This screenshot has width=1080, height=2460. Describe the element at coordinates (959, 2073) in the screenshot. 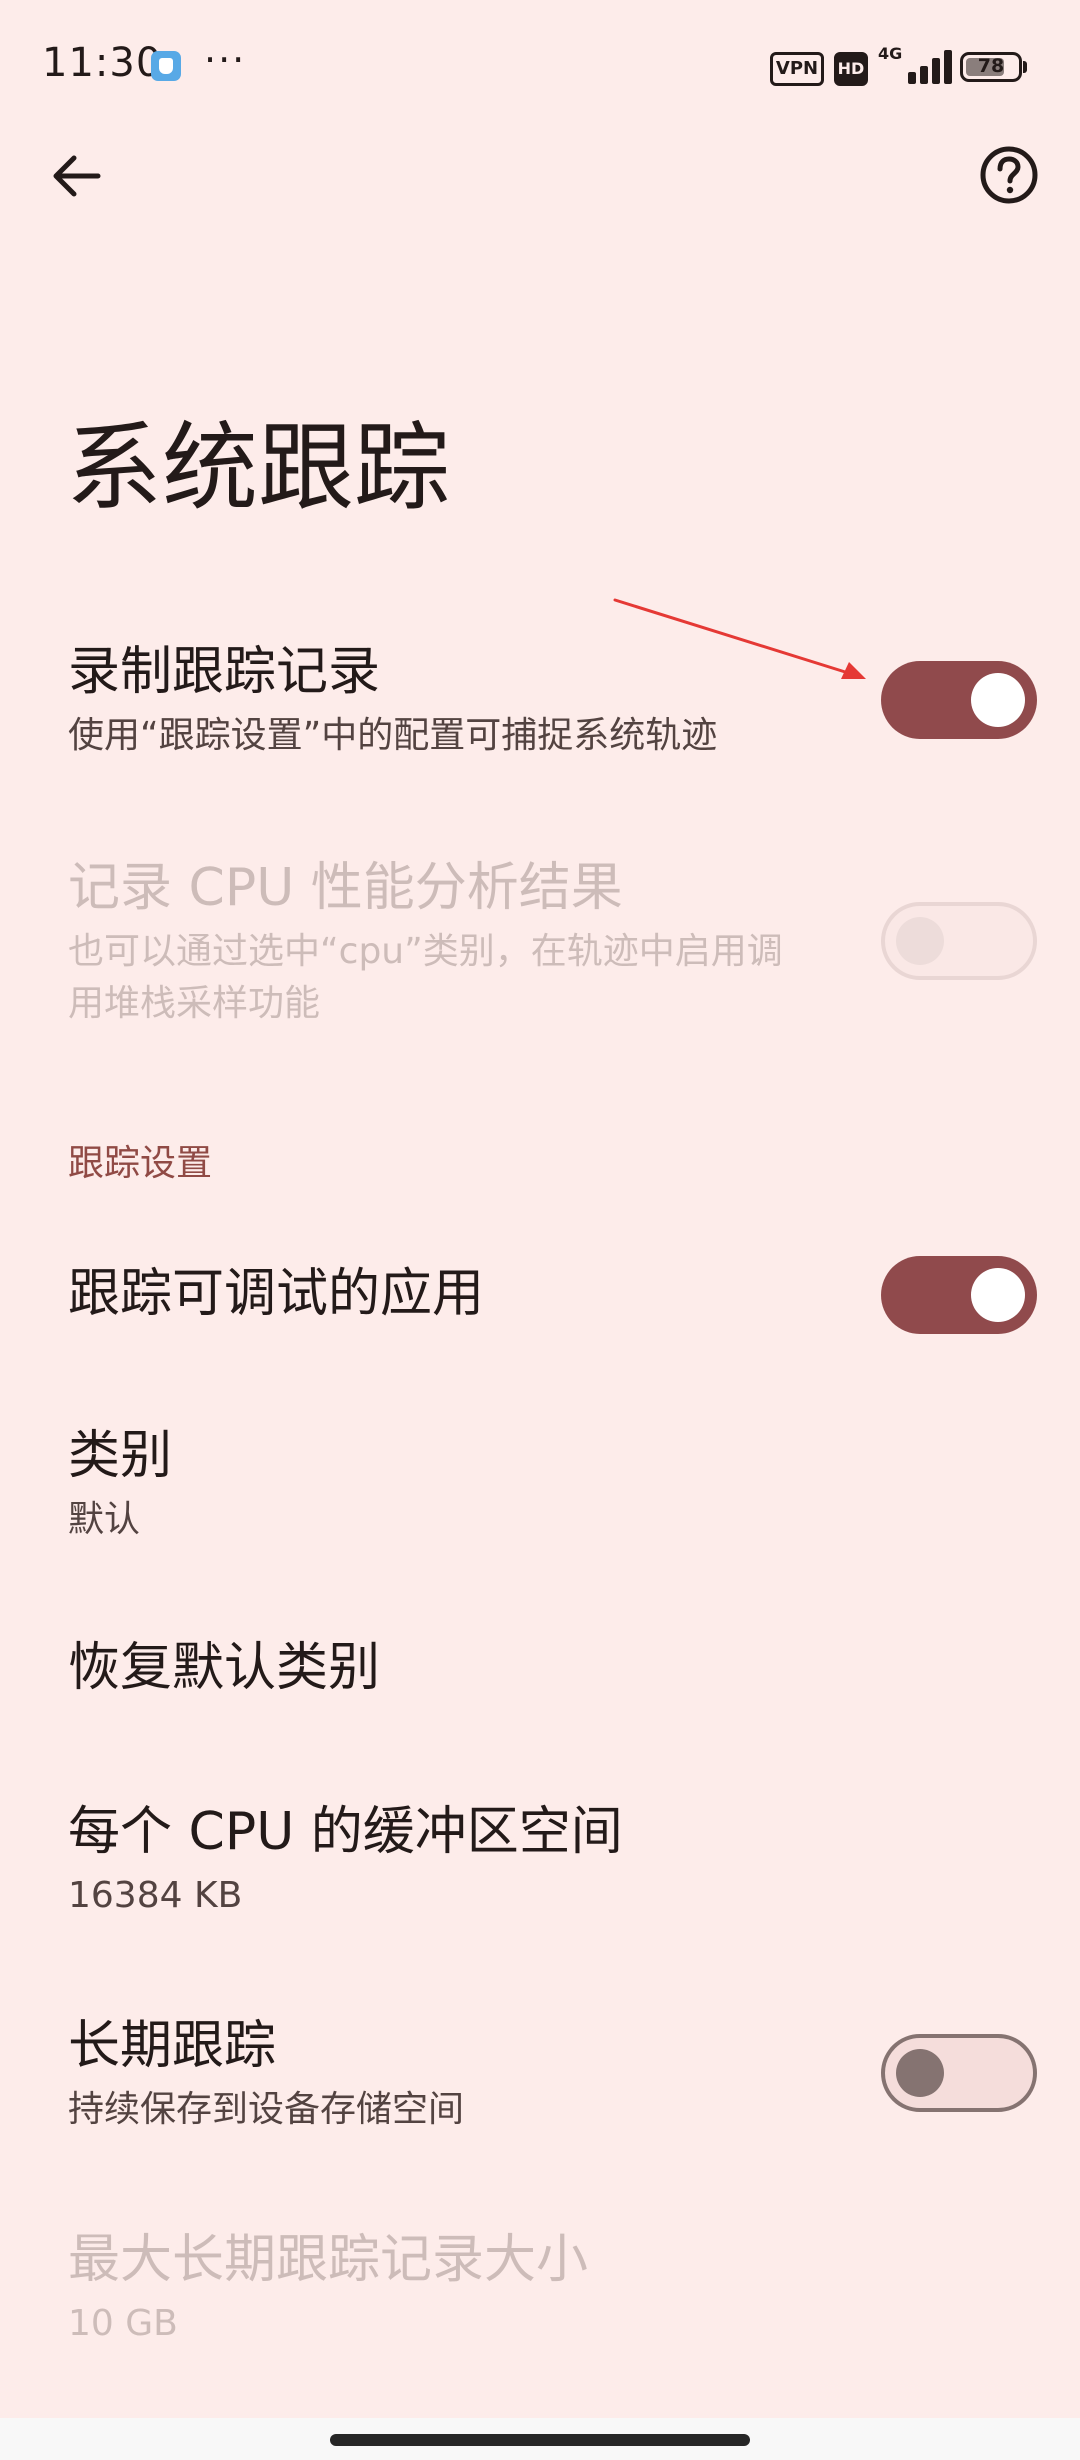

I see `long-traces-switch` at that location.